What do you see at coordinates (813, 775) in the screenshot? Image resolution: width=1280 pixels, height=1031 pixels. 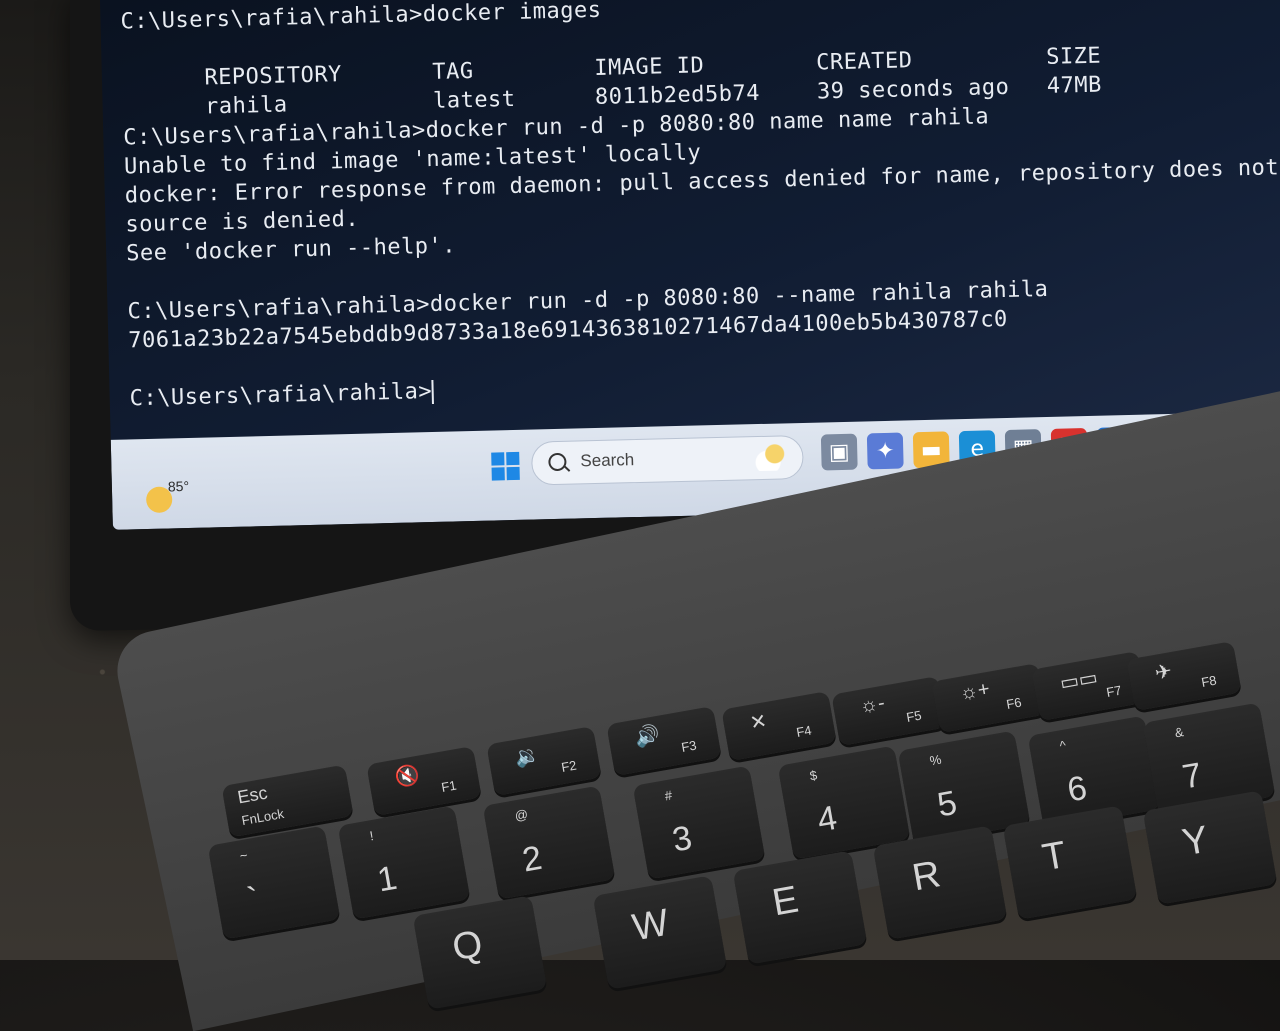 I see `key-sub-legend: $` at bounding box center [813, 775].